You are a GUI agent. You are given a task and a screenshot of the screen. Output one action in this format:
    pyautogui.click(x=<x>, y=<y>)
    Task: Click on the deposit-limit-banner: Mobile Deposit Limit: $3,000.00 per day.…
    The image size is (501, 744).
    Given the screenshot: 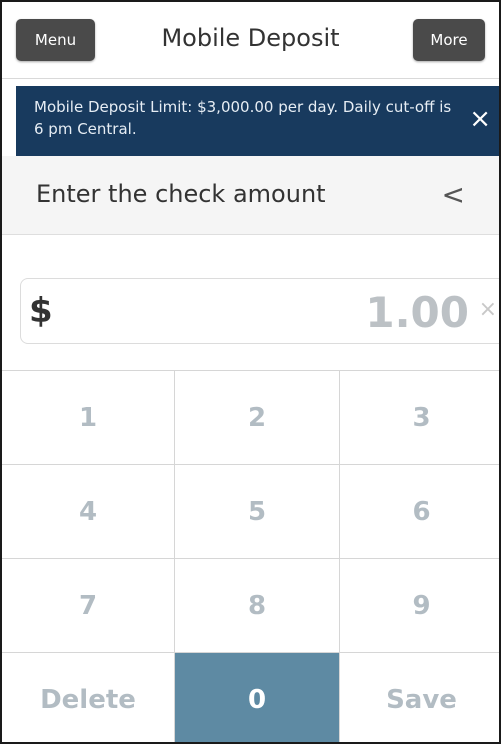 What is the action you would take?
    pyautogui.click(x=257, y=121)
    